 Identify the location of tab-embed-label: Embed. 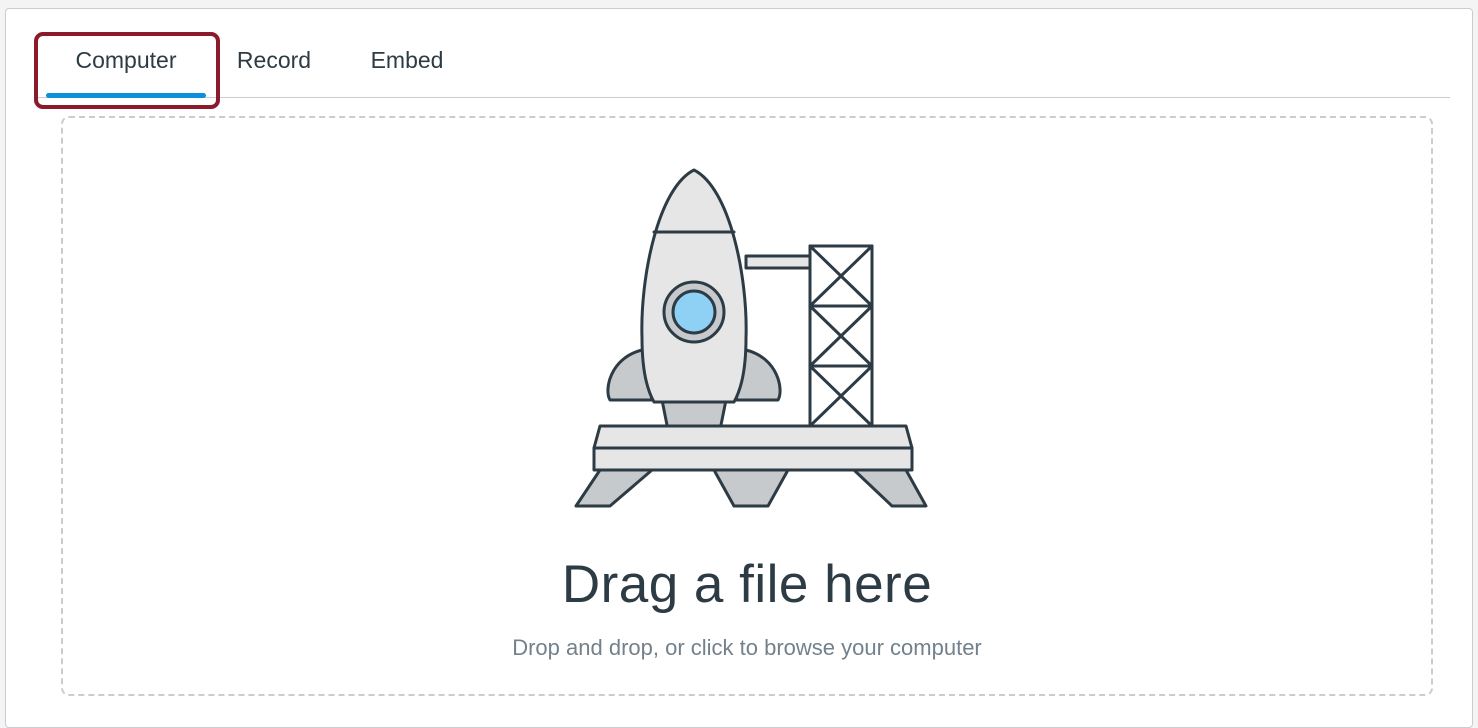
(407, 60).